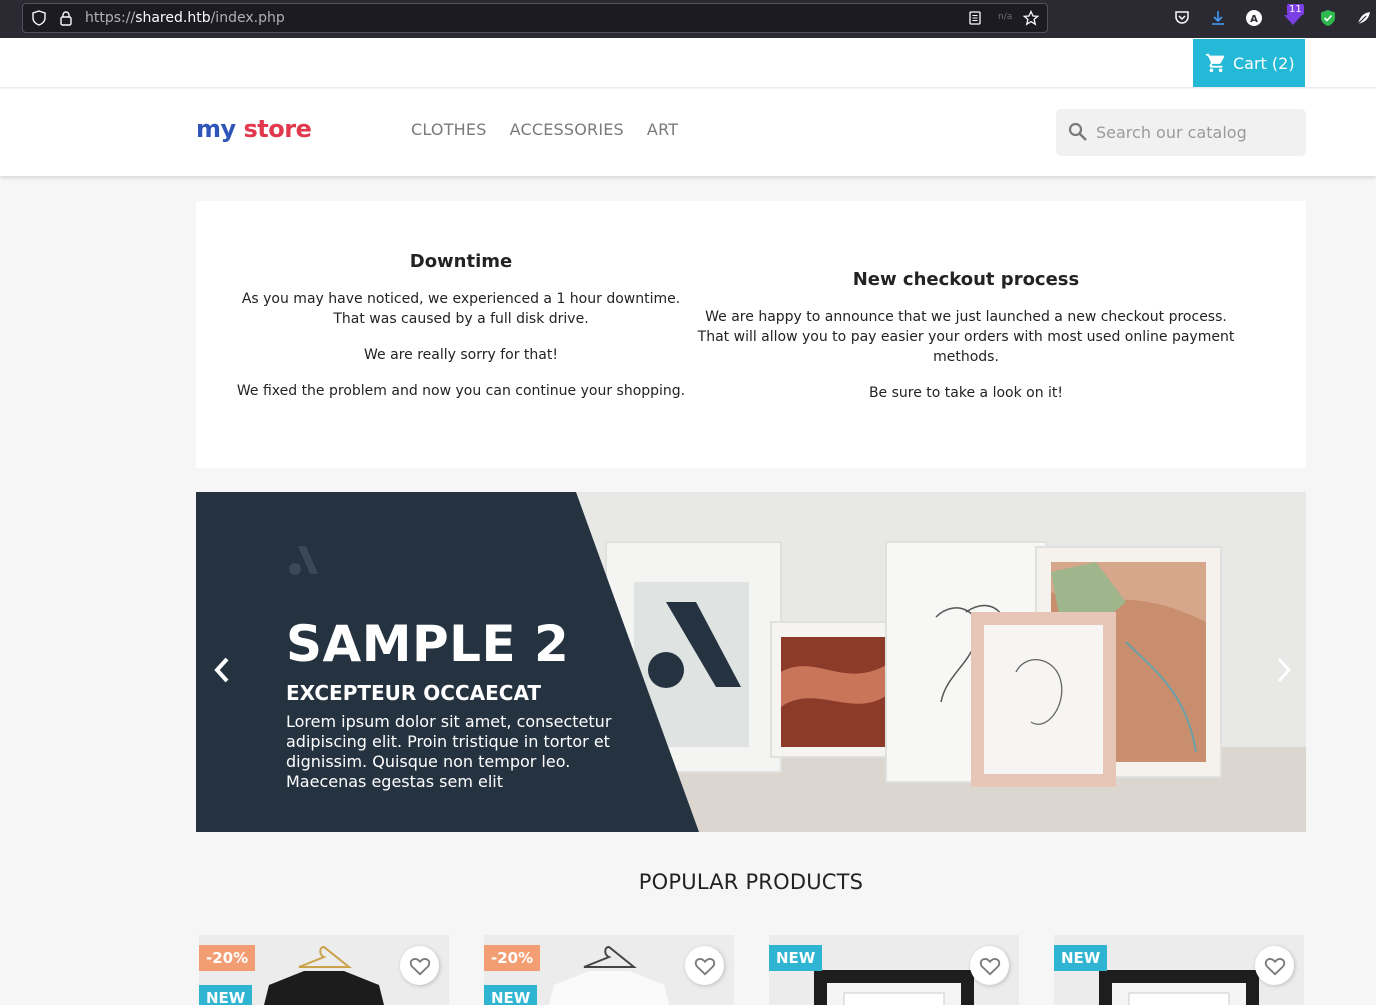 This screenshot has height=1005, width=1376. What do you see at coordinates (449, 129) in the screenshot?
I see `nav-item-clothes: CLOTHES` at bounding box center [449, 129].